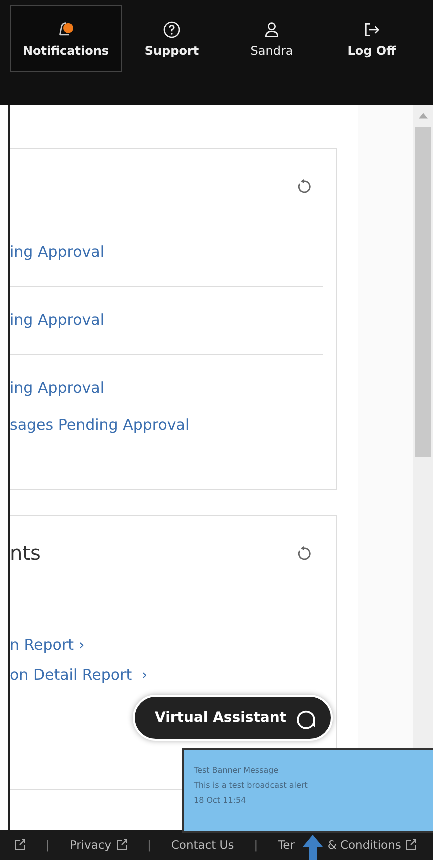 This screenshot has width=433, height=860. I want to click on scrollbar-thumb, so click(423, 292).